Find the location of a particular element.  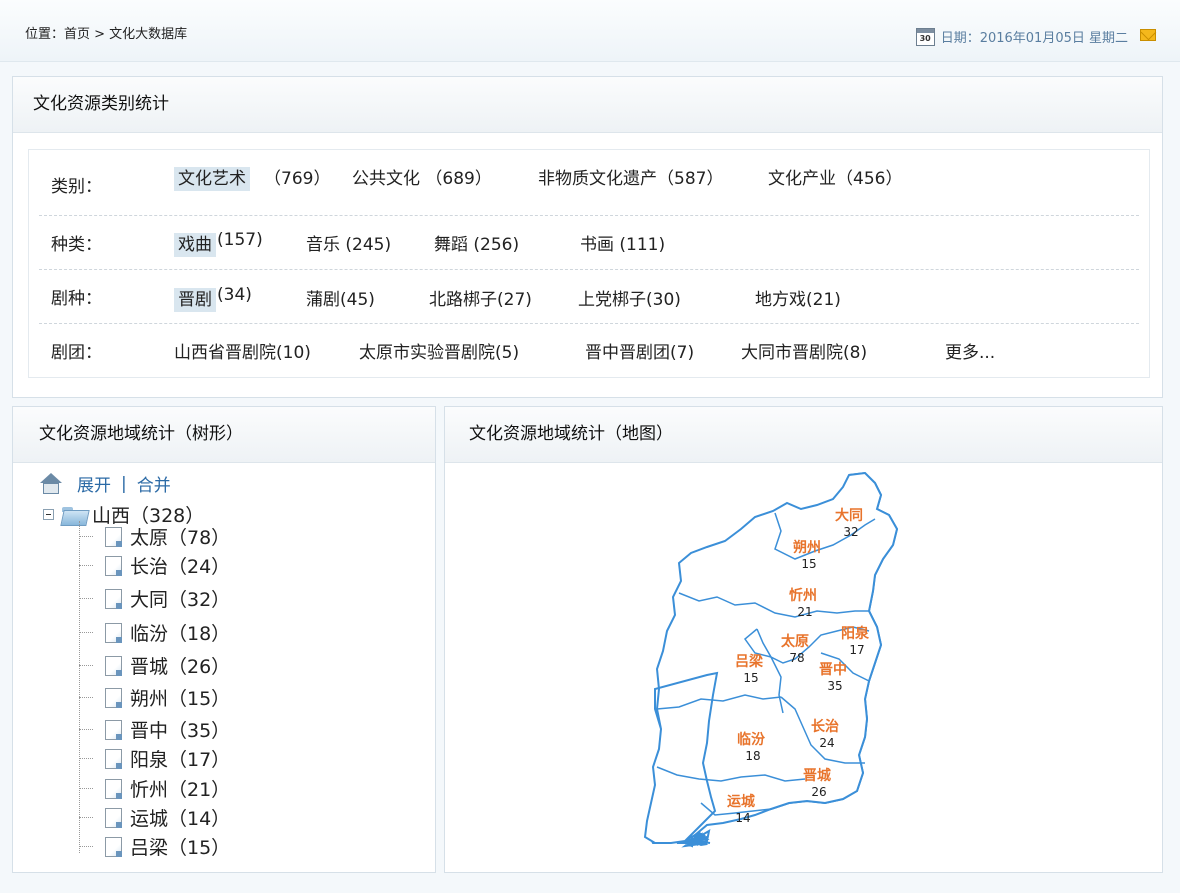

tree-toolbar: 展开 | 合并 is located at coordinates (105, 483).